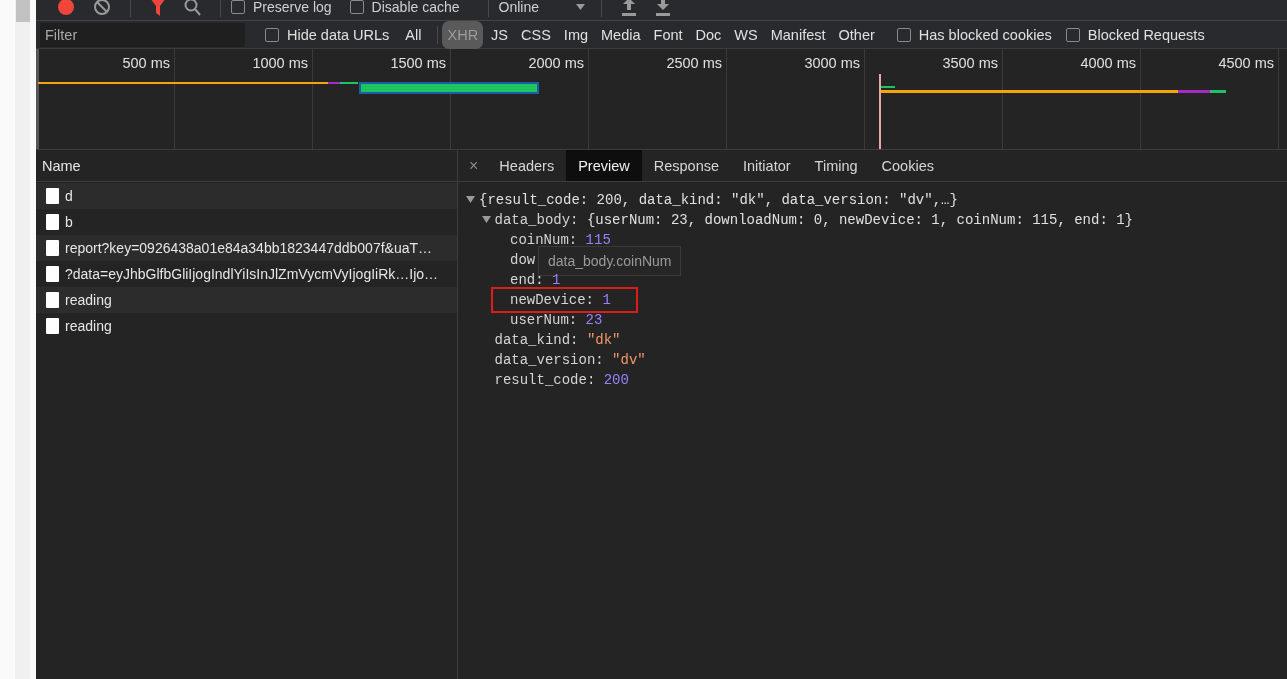 Image resolution: width=1287 pixels, height=679 pixels. What do you see at coordinates (500, 34) in the screenshot?
I see `type-filter: JS` at bounding box center [500, 34].